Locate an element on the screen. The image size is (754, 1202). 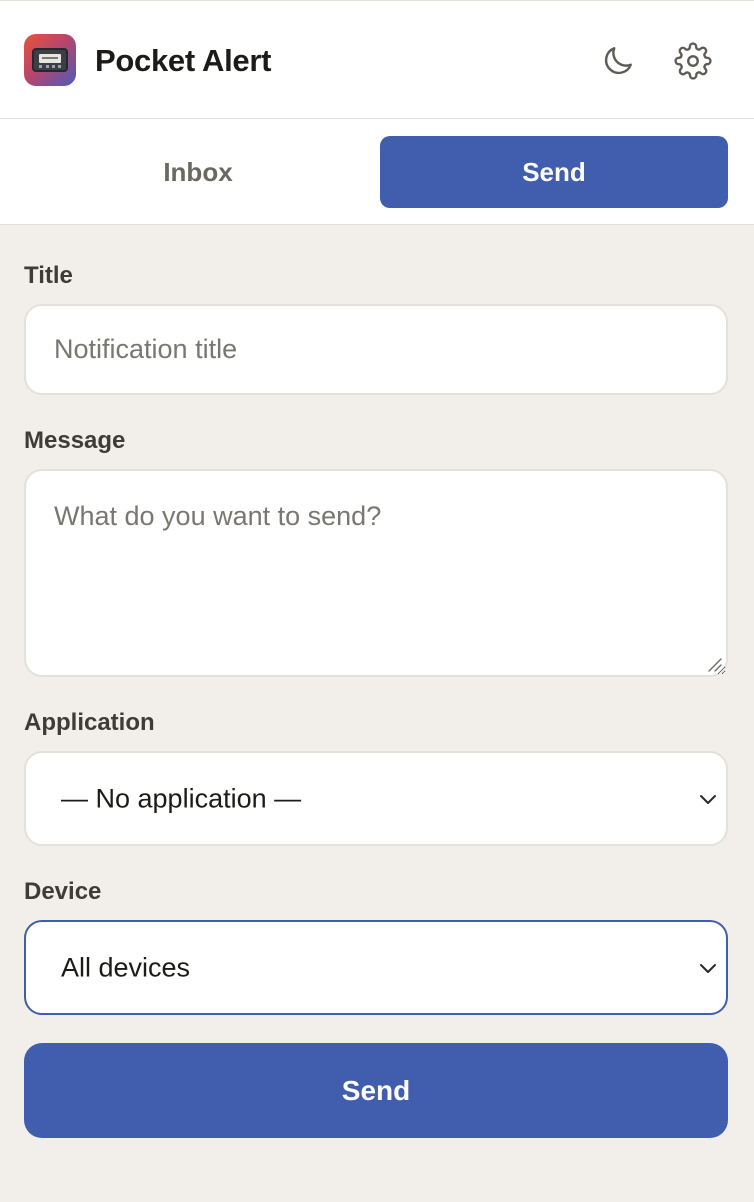
send-button: Send is located at coordinates (376, 1090).